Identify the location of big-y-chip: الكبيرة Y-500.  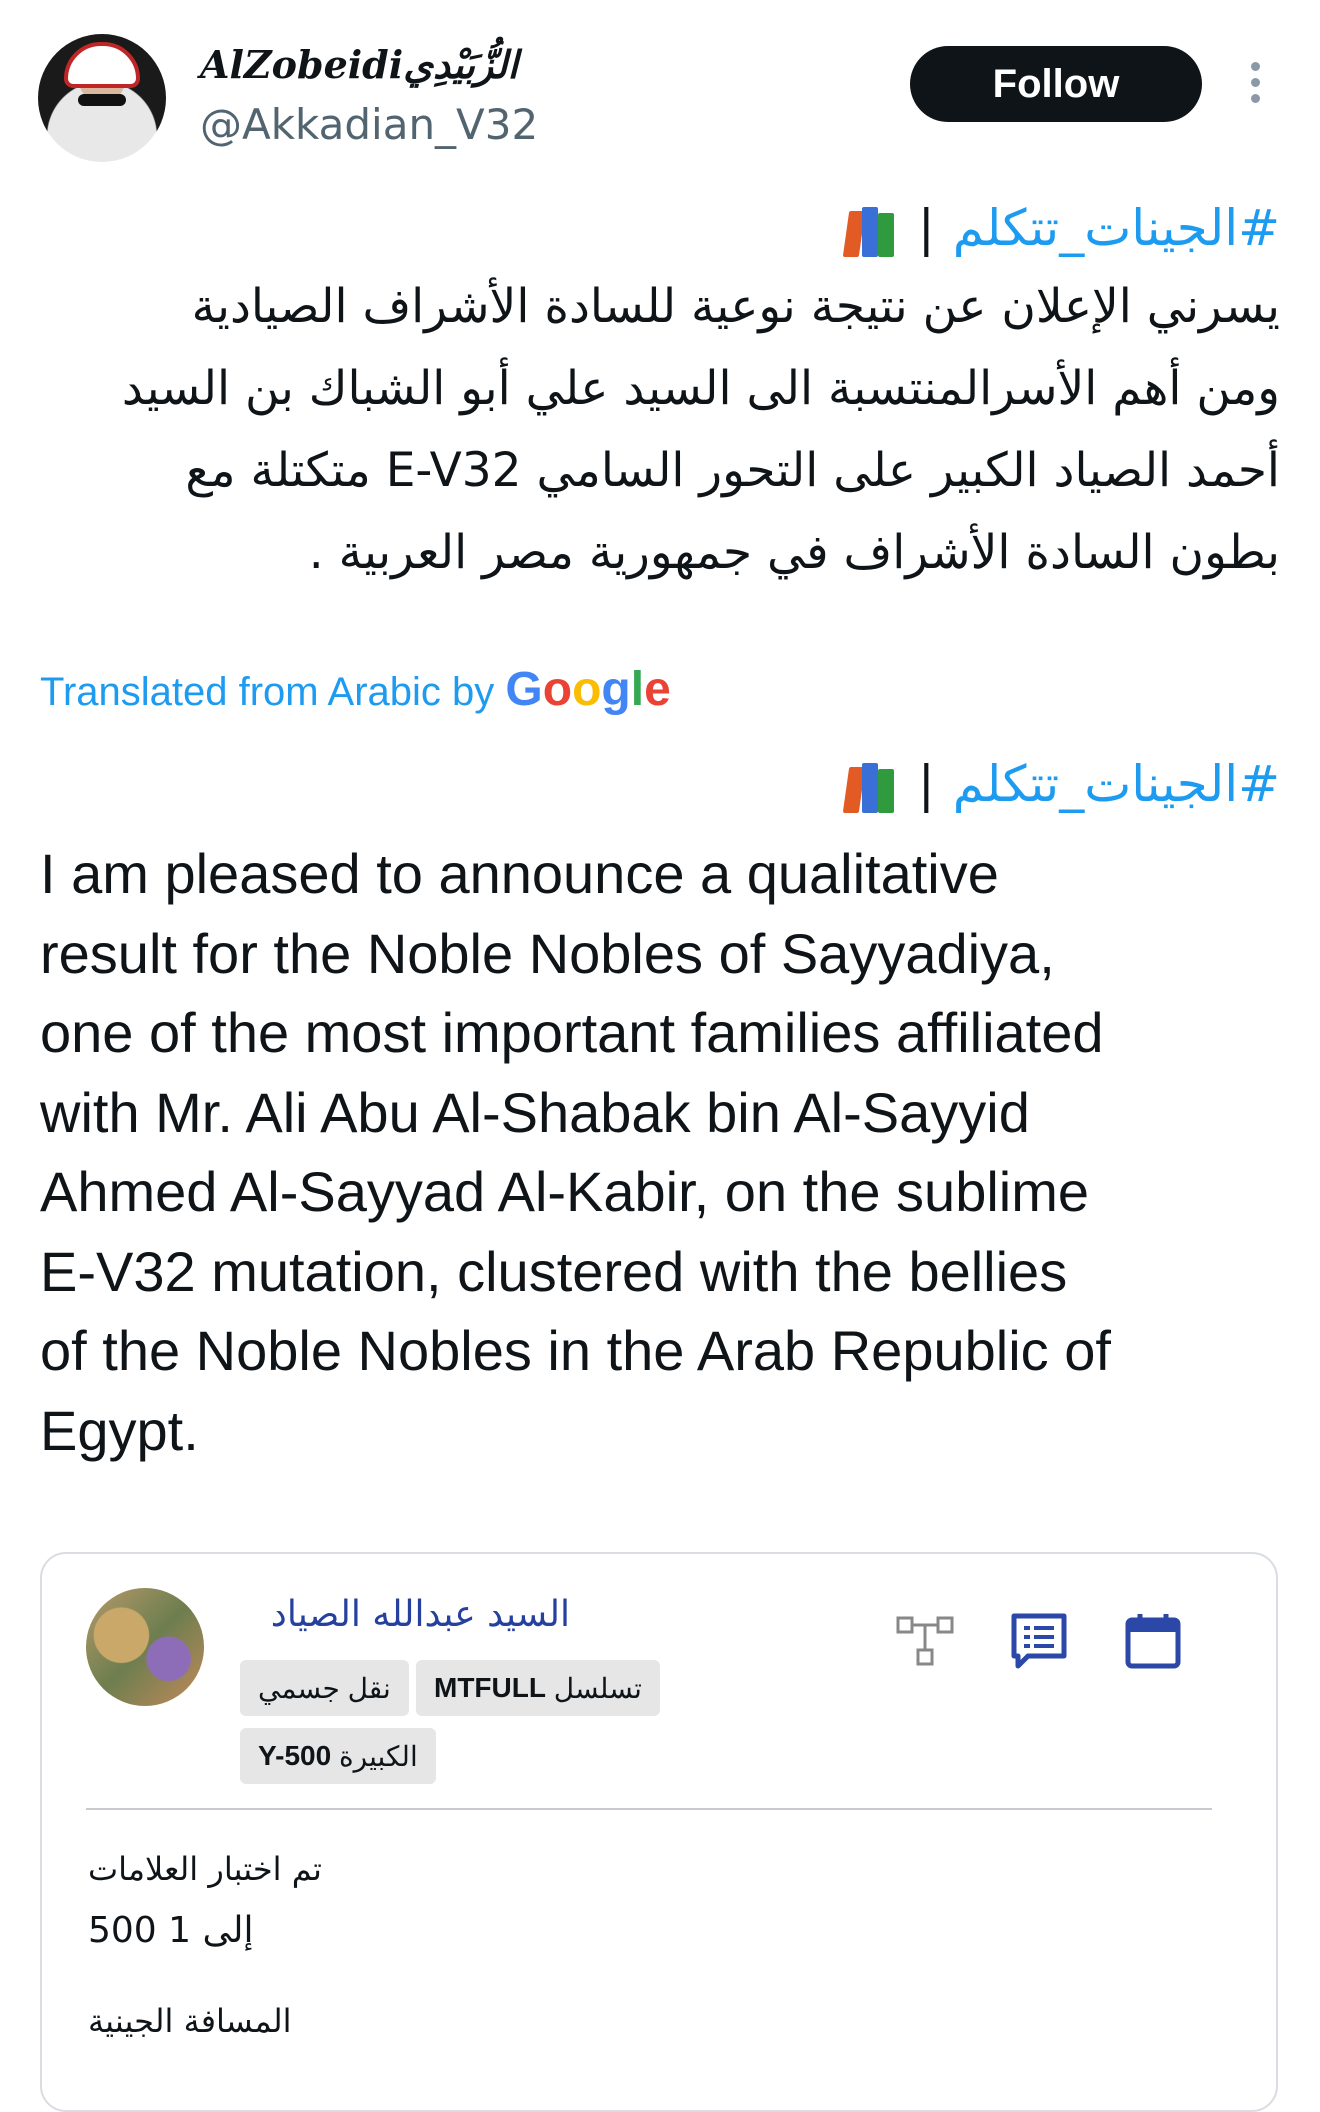
(338, 1756).